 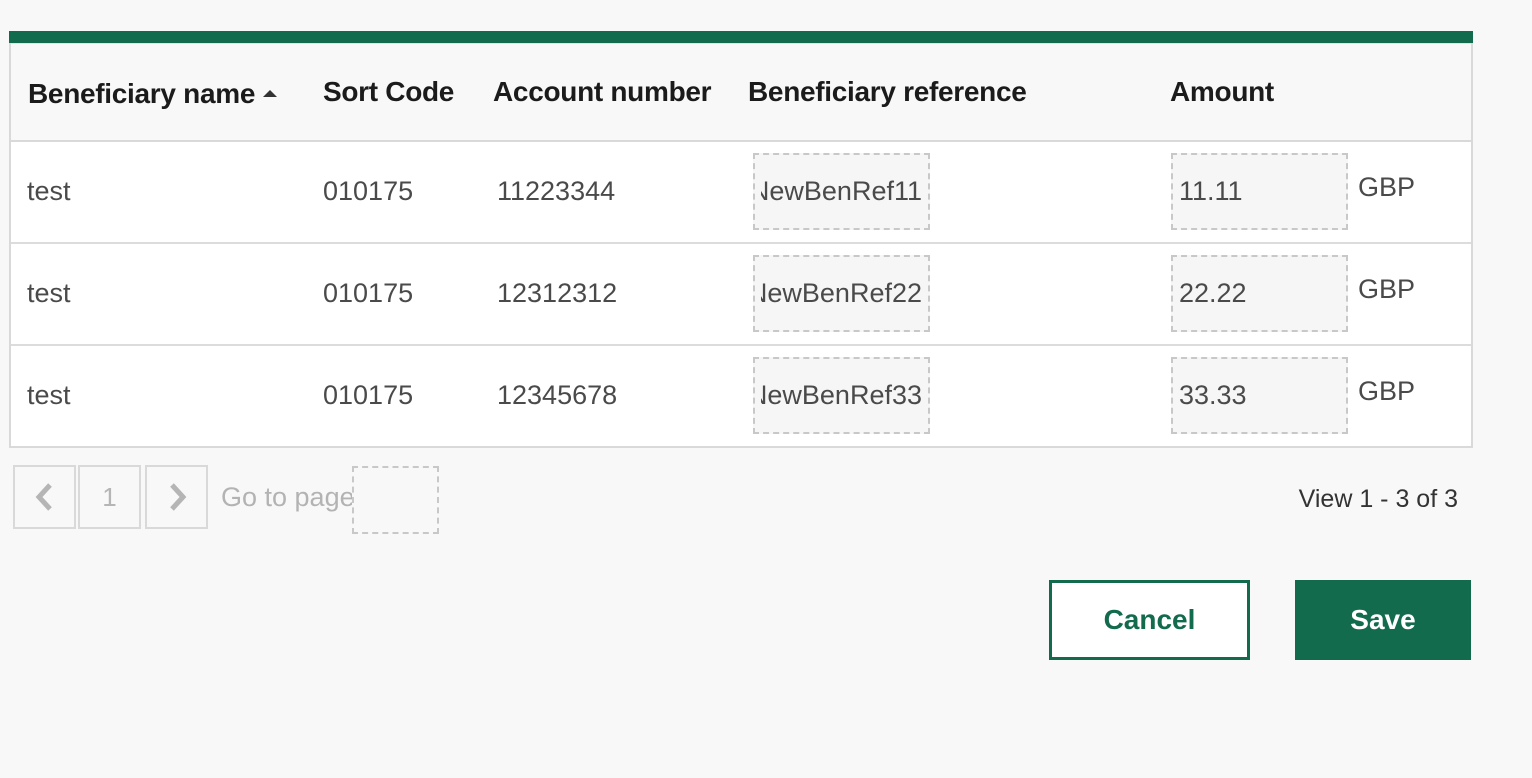 What do you see at coordinates (602, 92) in the screenshot?
I see `column-header-account-number: Account number` at bounding box center [602, 92].